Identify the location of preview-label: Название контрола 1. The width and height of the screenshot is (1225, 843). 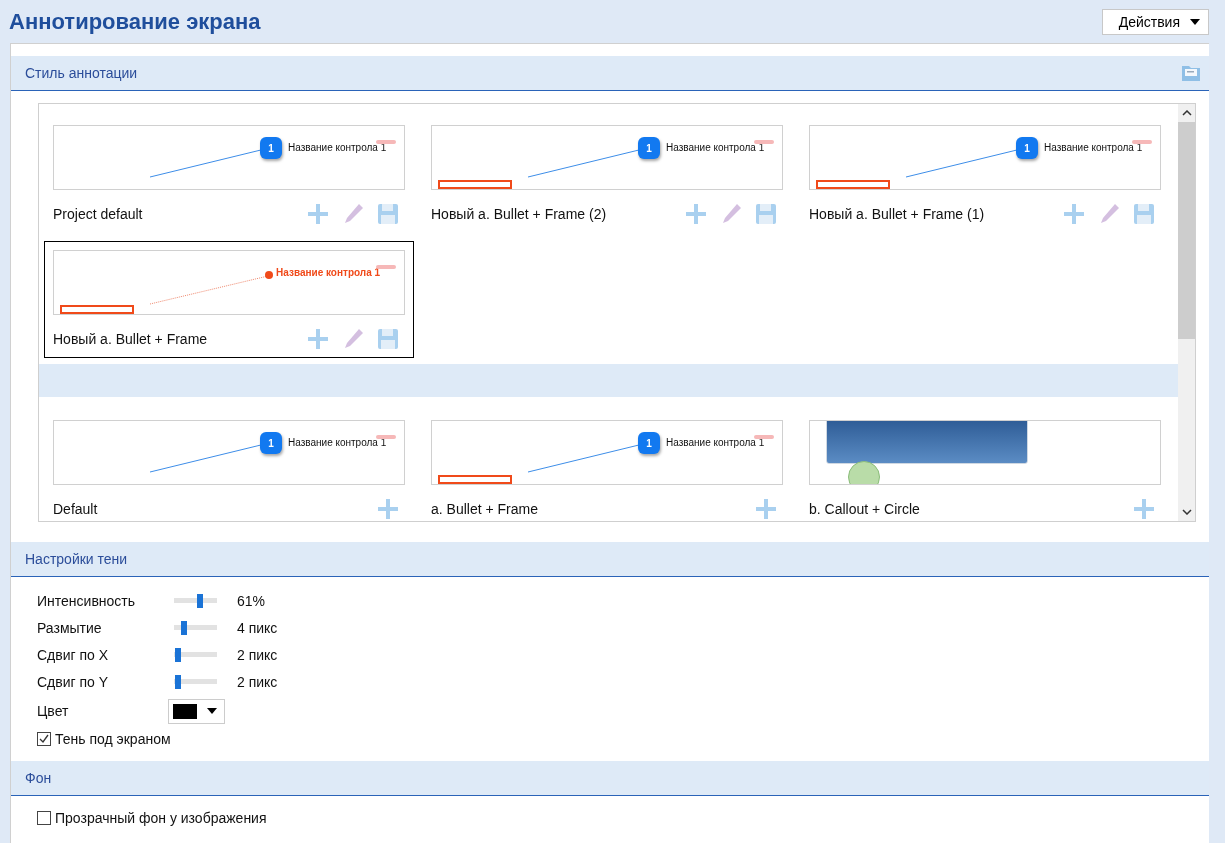
(328, 272).